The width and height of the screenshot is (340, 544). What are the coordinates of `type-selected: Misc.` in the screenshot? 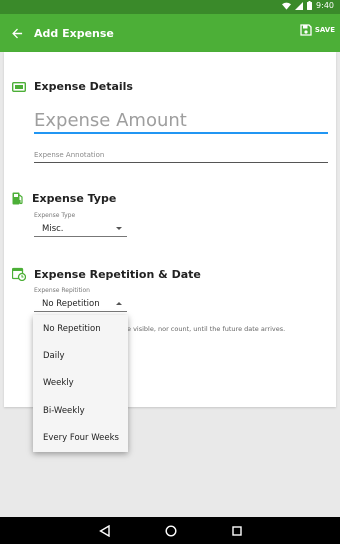 It's located at (53, 229).